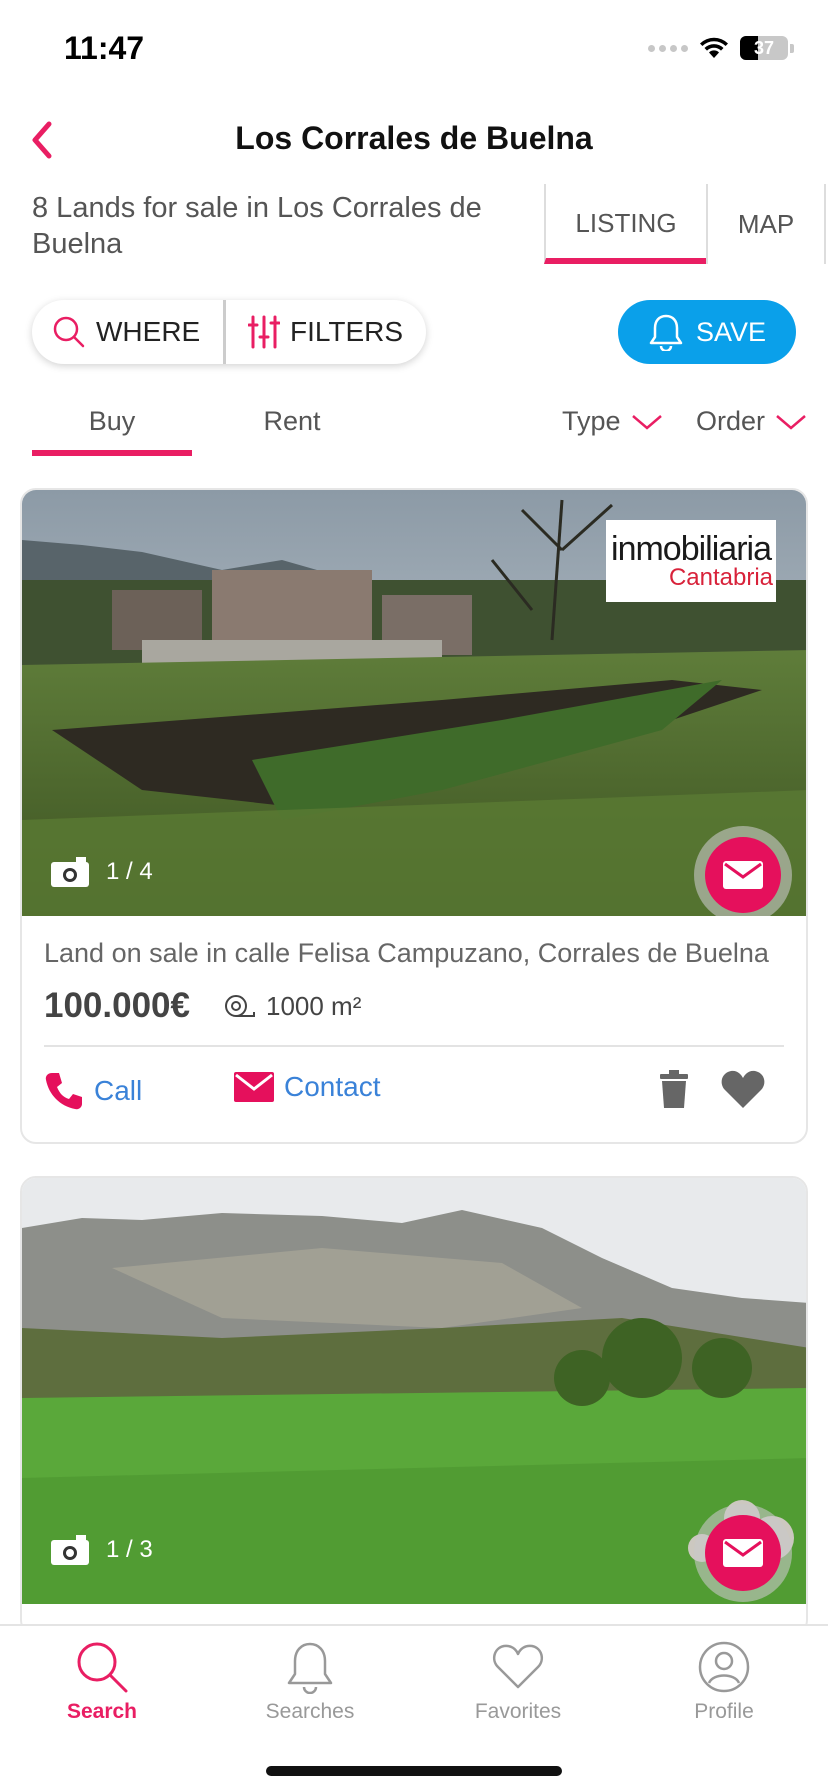 Image resolution: width=828 pixels, height=1792 pixels. What do you see at coordinates (668, 48) in the screenshot?
I see `cellular-signal-icon` at bounding box center [668, 48].